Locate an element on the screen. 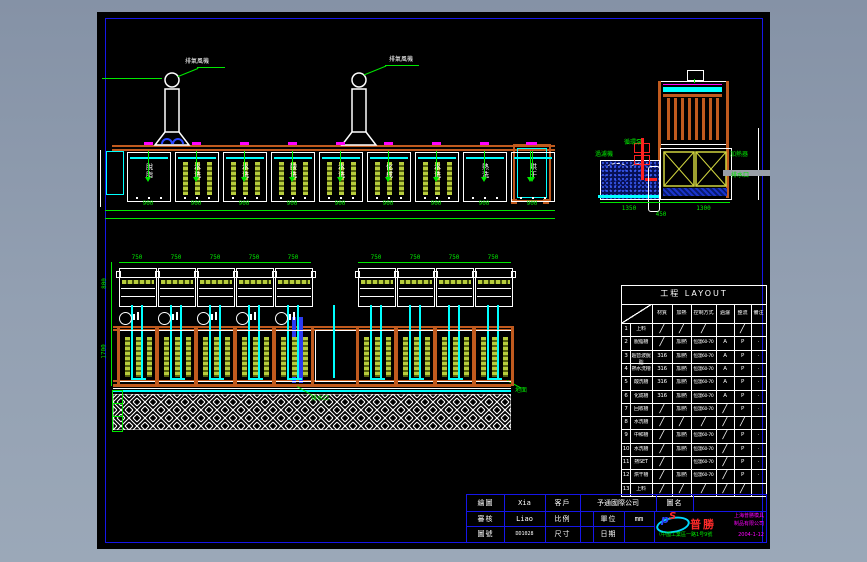 This screenshot has width=867, height=562. col-header: 加熱 is located at coordinates (681, 313).